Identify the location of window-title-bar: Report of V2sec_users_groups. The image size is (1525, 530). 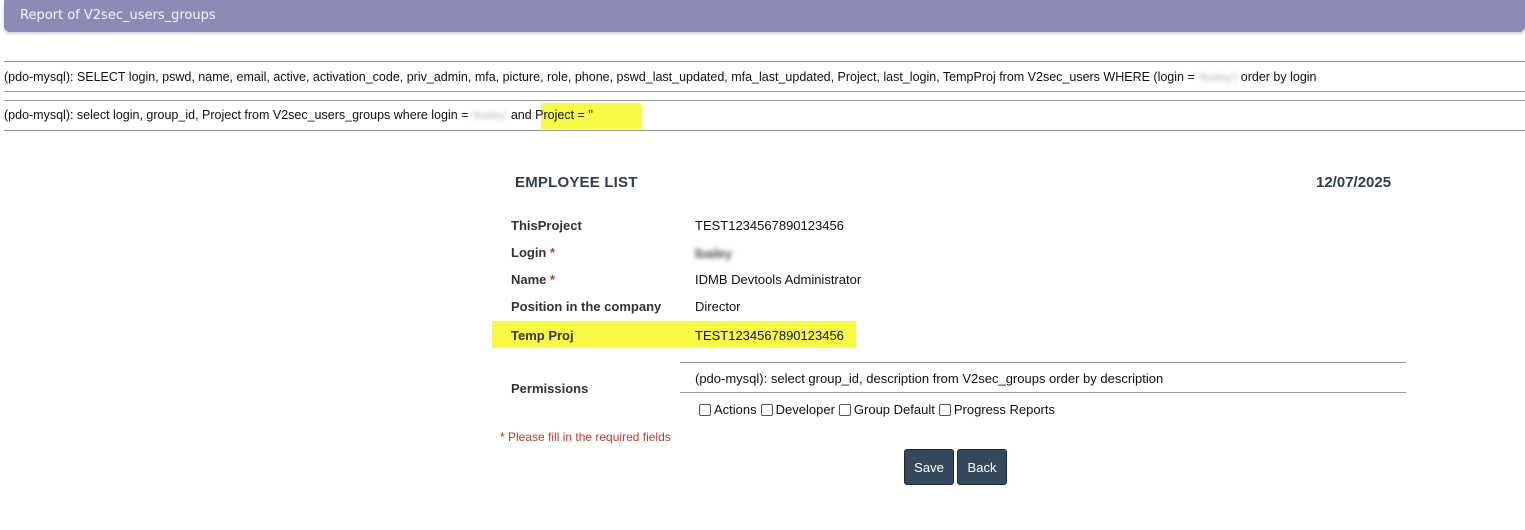
(764, 16).